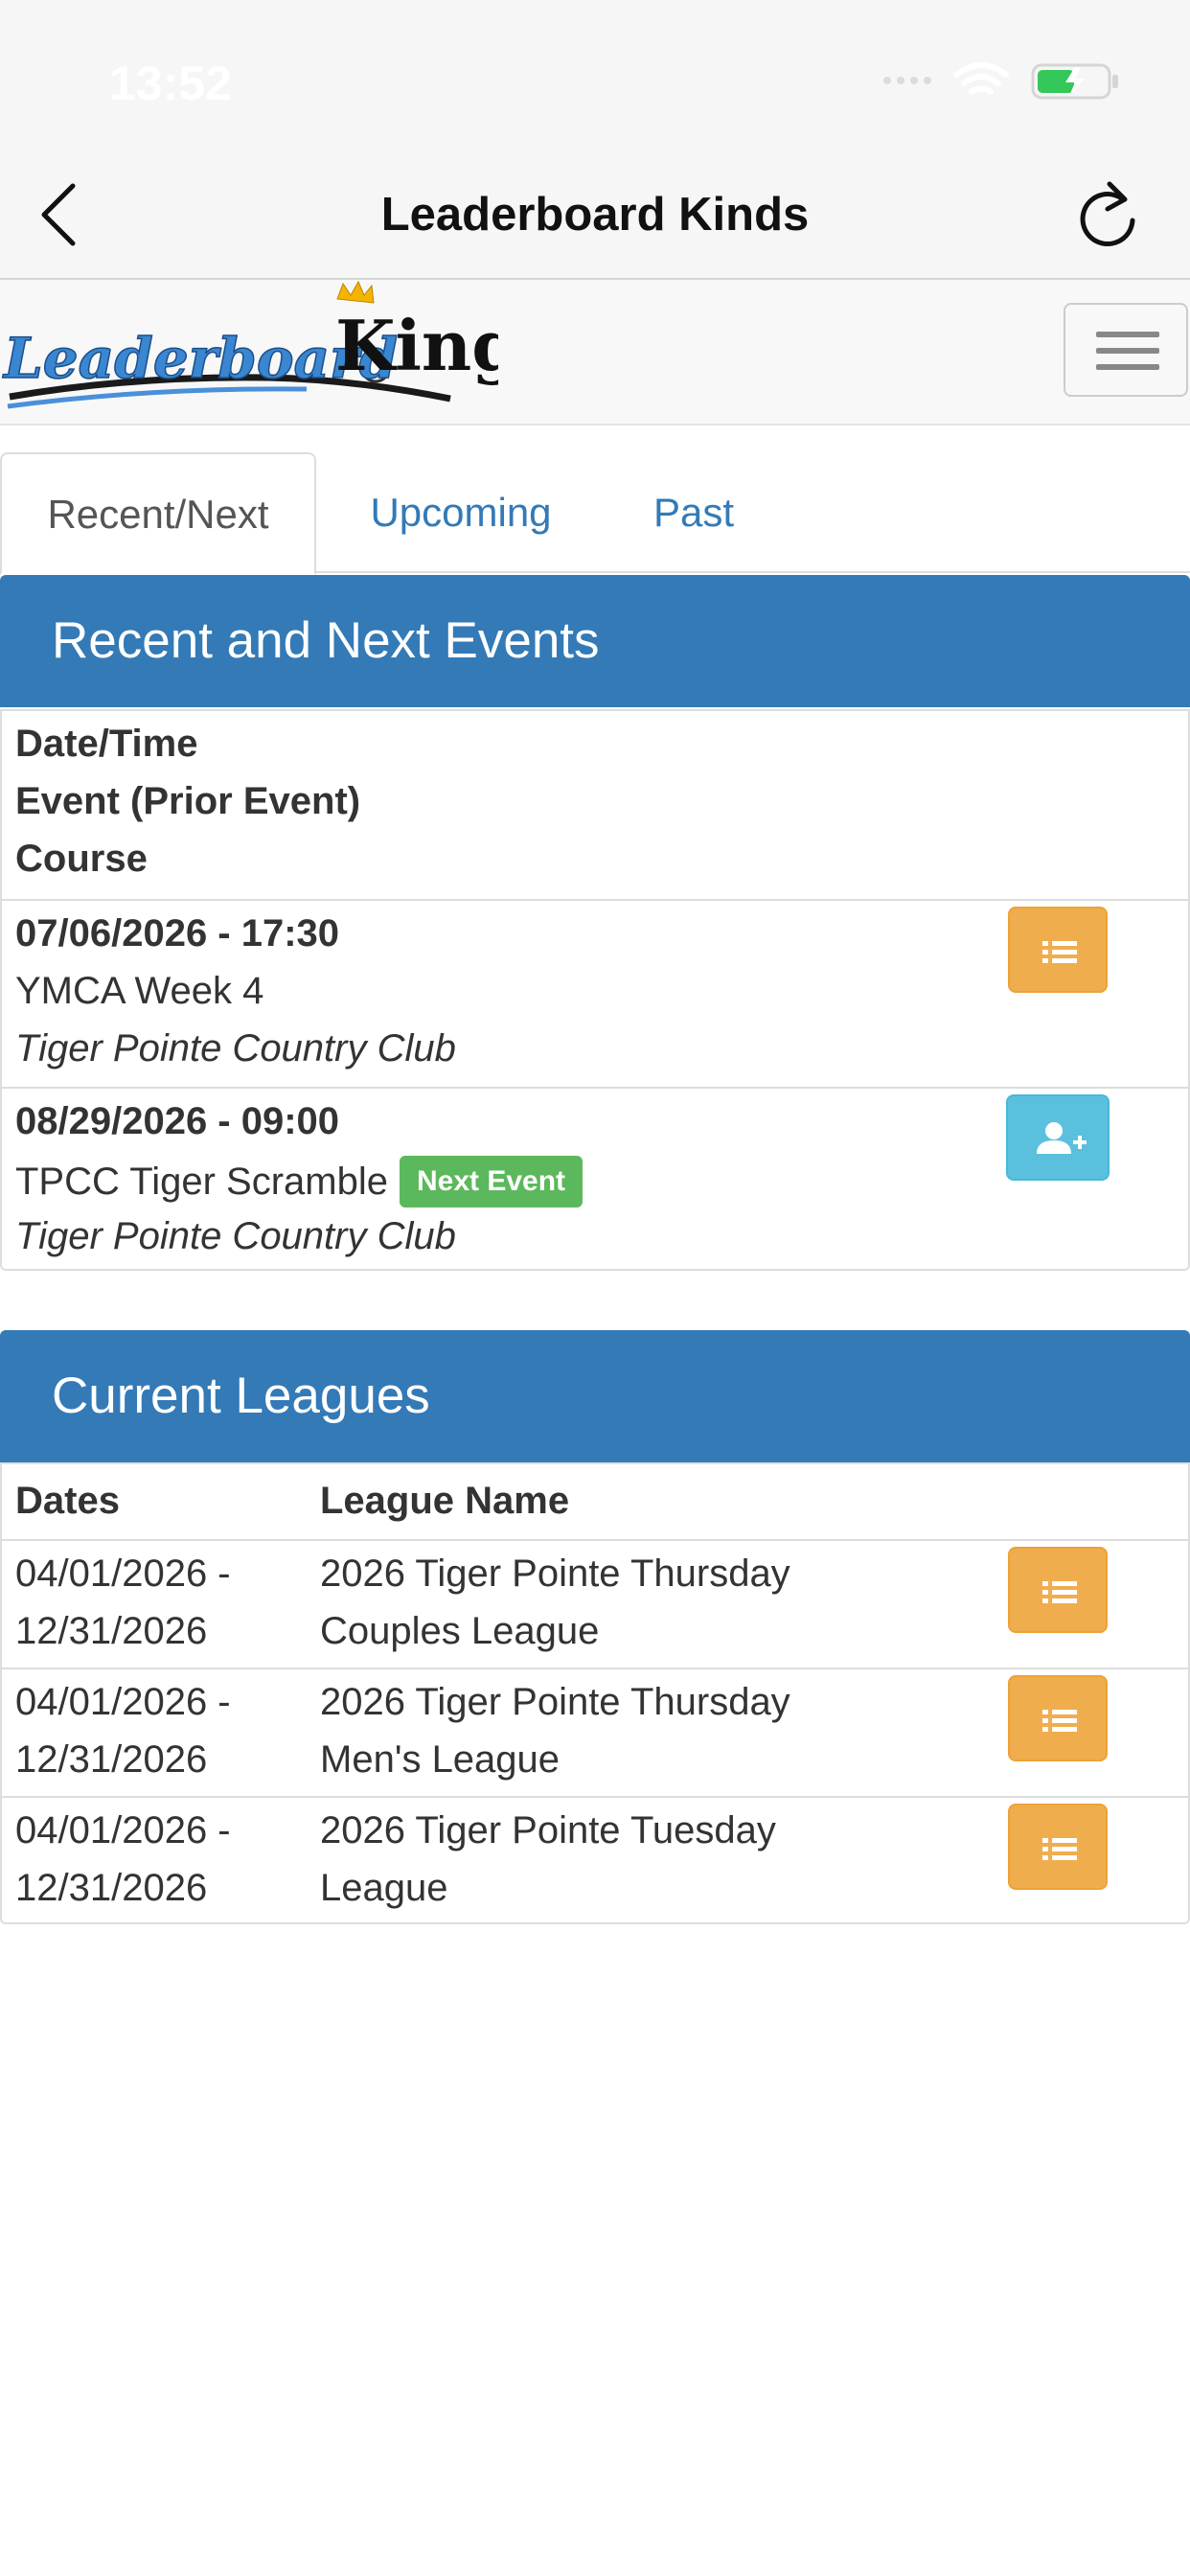 This screenshot has height=2576, width=1190. Describe the element at coordinates (107, 744) in the screenshot. I see `column-header-datetime: Date/Time` at that location.